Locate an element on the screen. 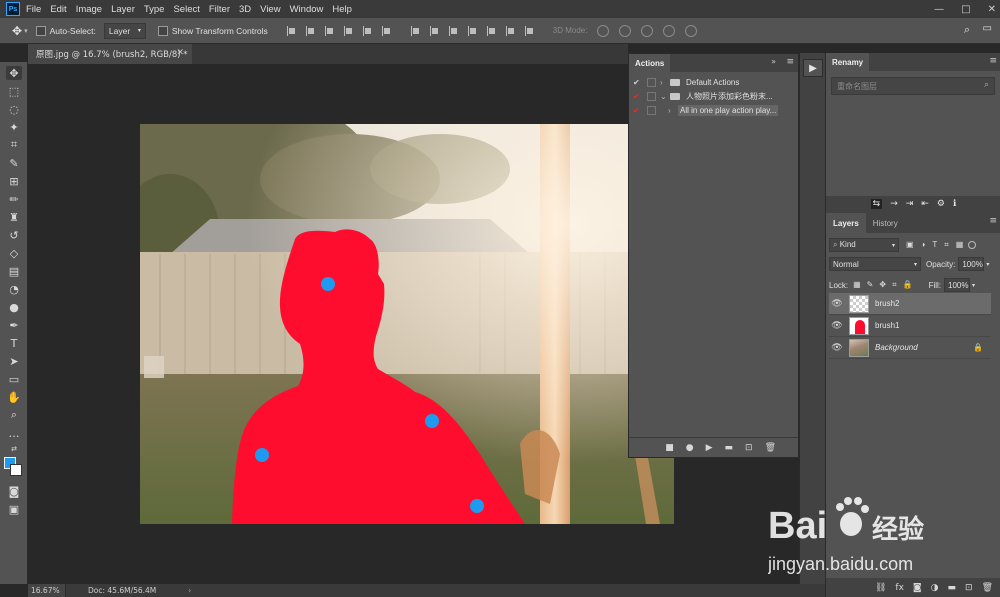 This screenshot has width=1000, height=597. collapse-arrow-icon: ⌄ is located at coordinates (665, 96).